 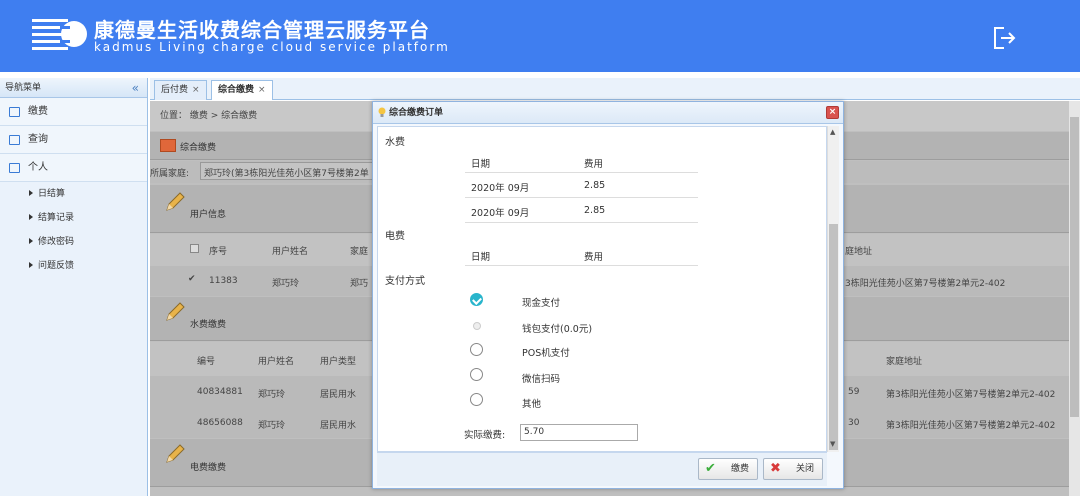 I want to click on col-header: 序号, so click(x=218, y=252).